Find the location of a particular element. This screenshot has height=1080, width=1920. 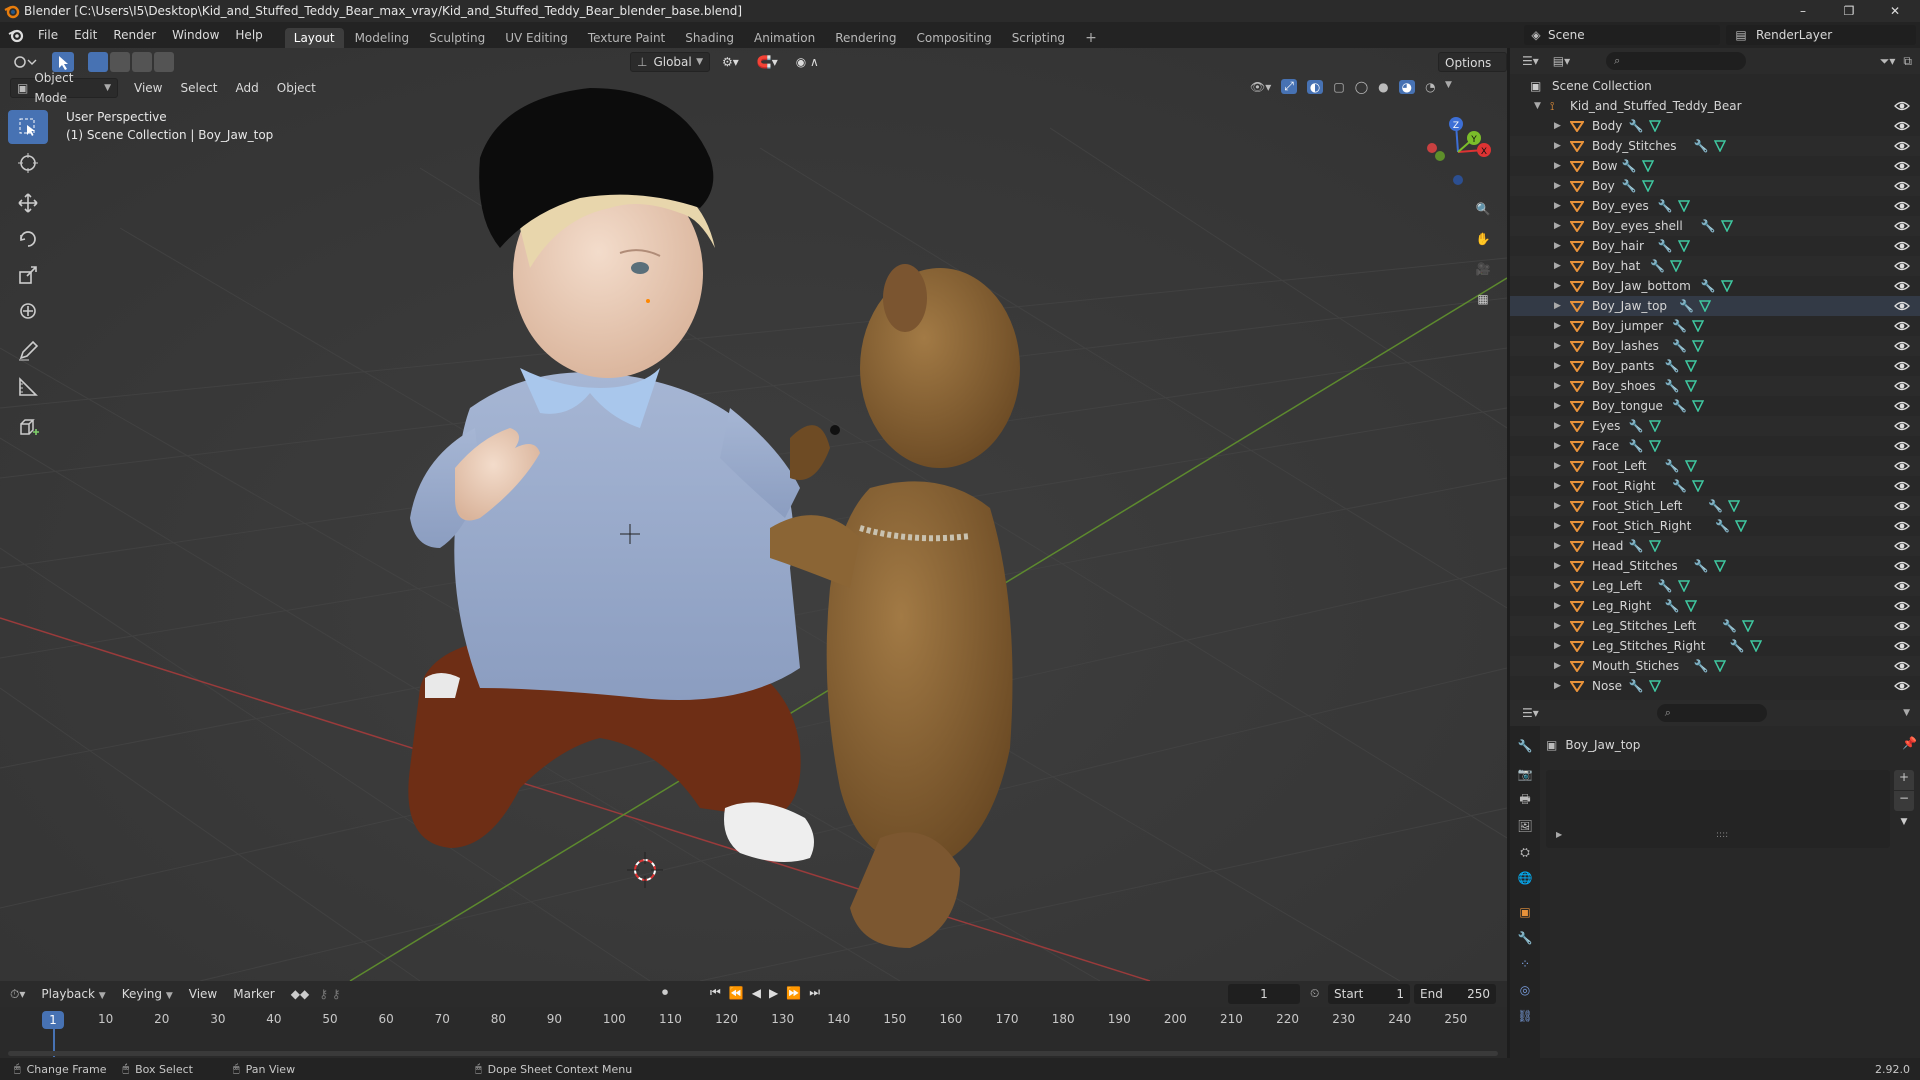

close-button: ✕ is located at coordinates (1895, 11).